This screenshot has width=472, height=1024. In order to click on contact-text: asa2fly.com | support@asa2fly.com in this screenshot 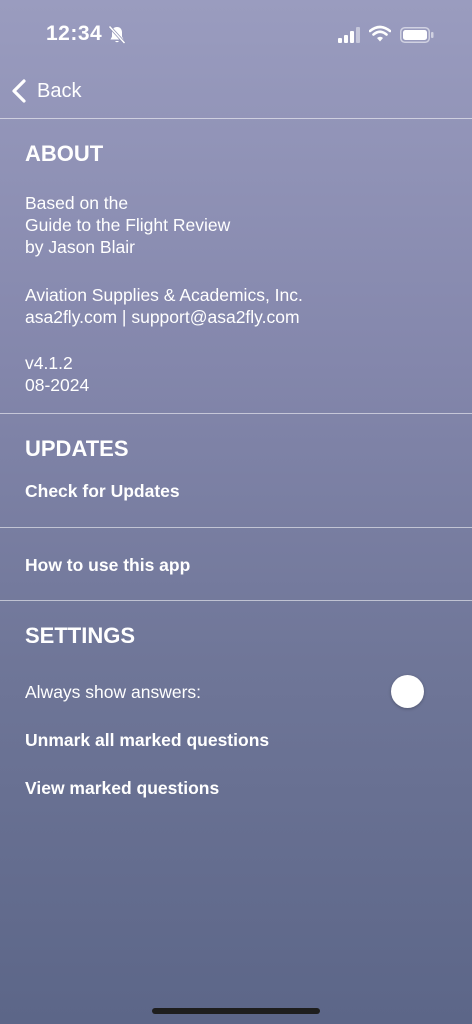, I will do `click(162, 317)`.